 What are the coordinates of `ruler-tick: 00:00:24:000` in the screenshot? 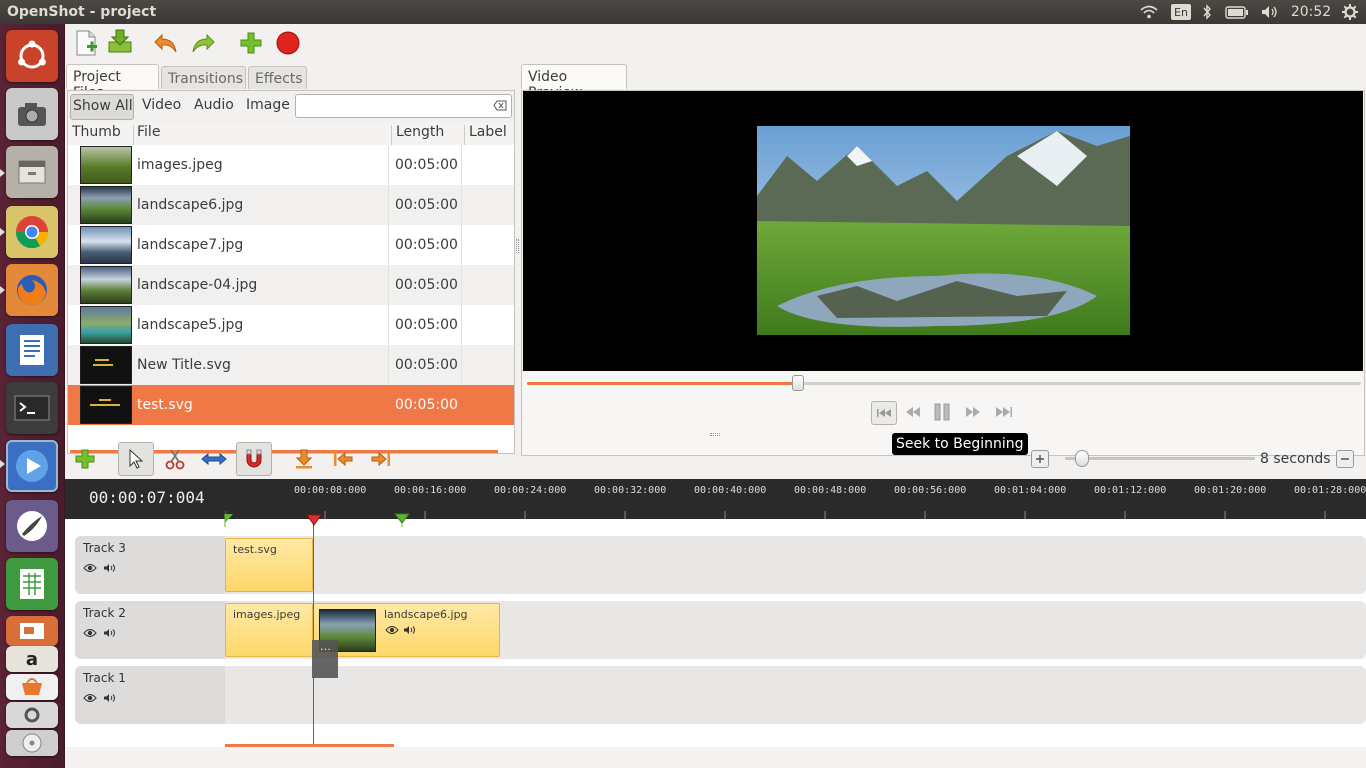 It's located at (530, 490).